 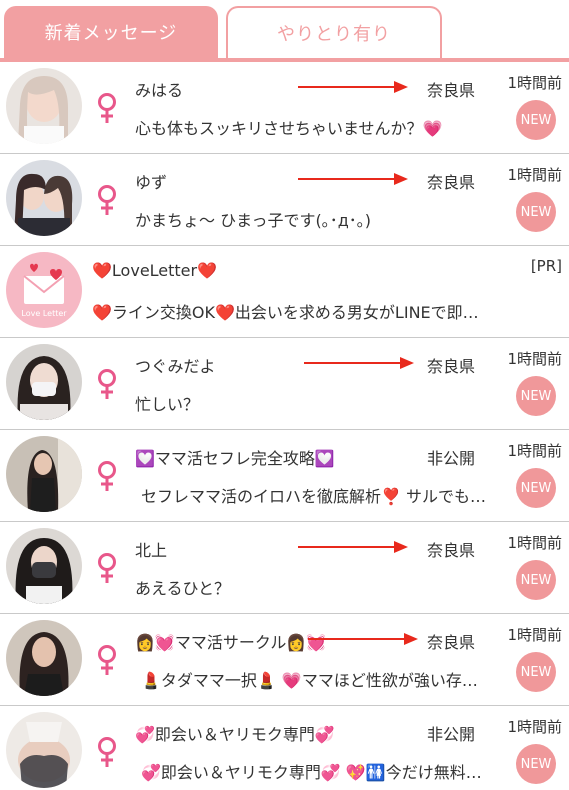 What do you see at coordinates (284, 384) in the screenshot?
I see `list-item: つぐみだよ 奈良県 1時間前 忙しい？ NEW` at bounding box center [284, 384].